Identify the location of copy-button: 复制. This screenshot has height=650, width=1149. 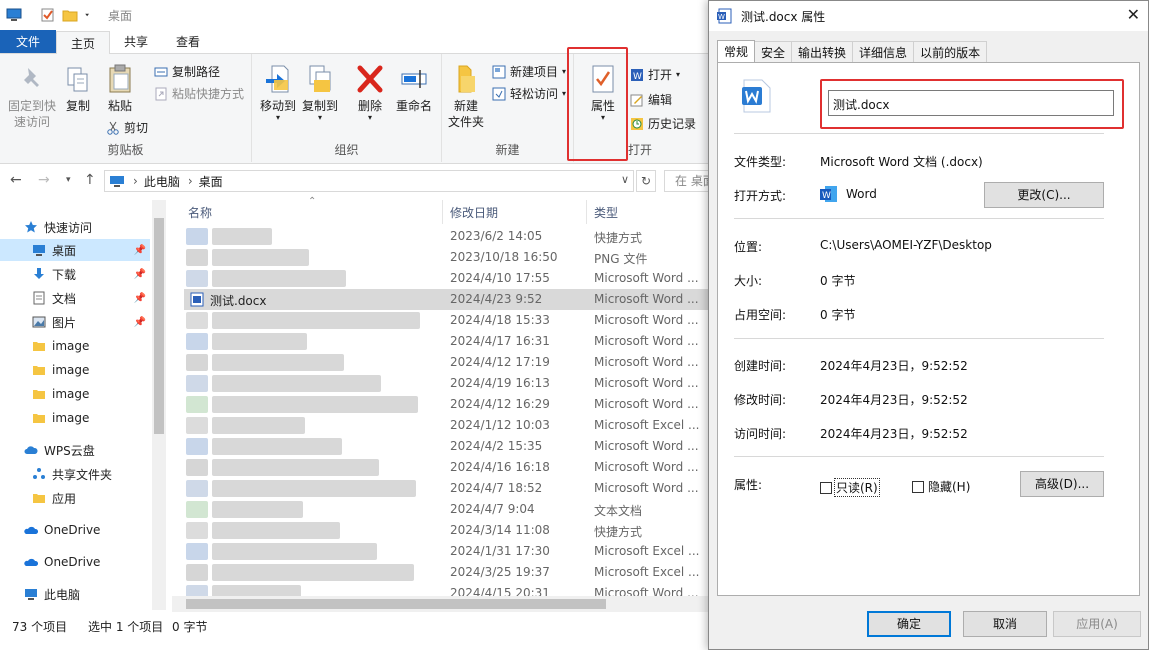
(78, 90).